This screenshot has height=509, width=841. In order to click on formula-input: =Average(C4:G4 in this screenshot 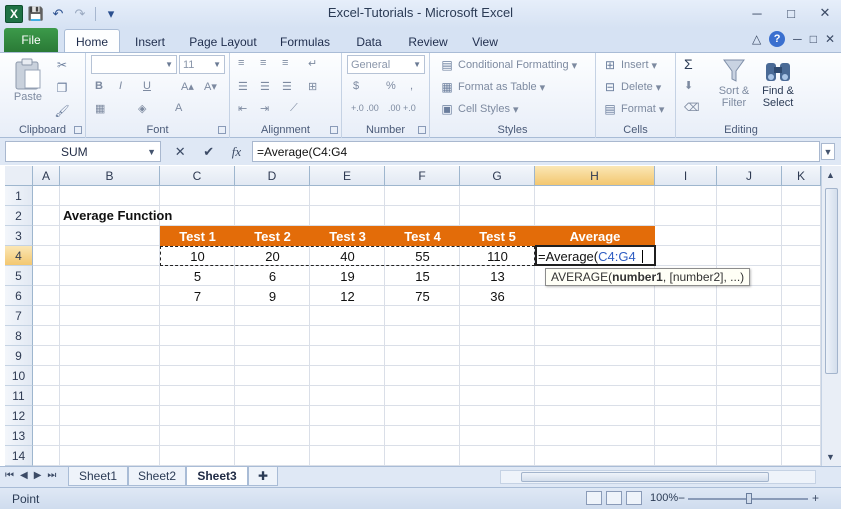, I will do `click(536, 151)`.